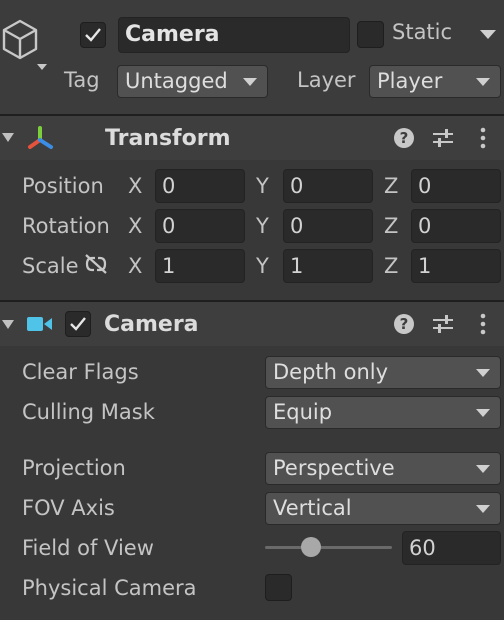 Image resolution: width=504 pixels, height=620 pixels. What do you see at coordinates (391, 186) in the screenshot?
I see `position-z-label: Z` at bounding box center [391, 186].